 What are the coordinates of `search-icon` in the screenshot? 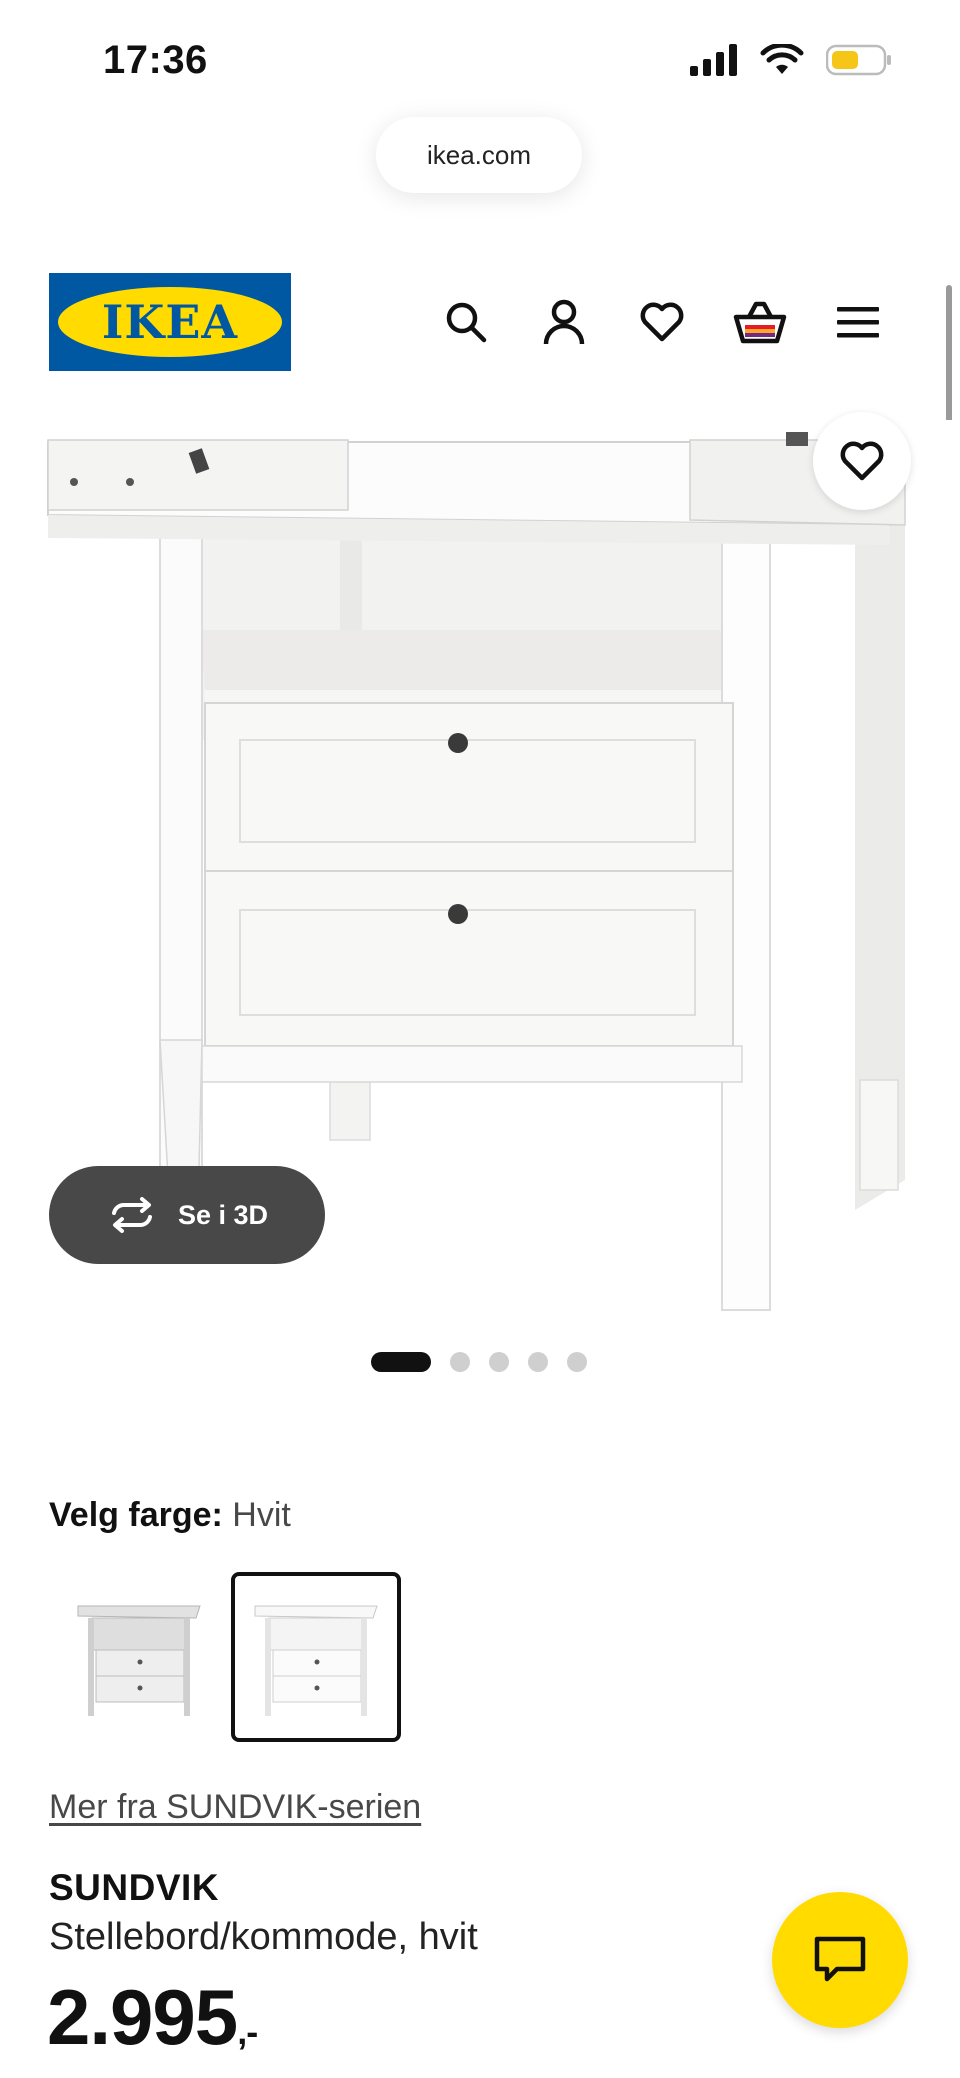 It's located at (466, 322).